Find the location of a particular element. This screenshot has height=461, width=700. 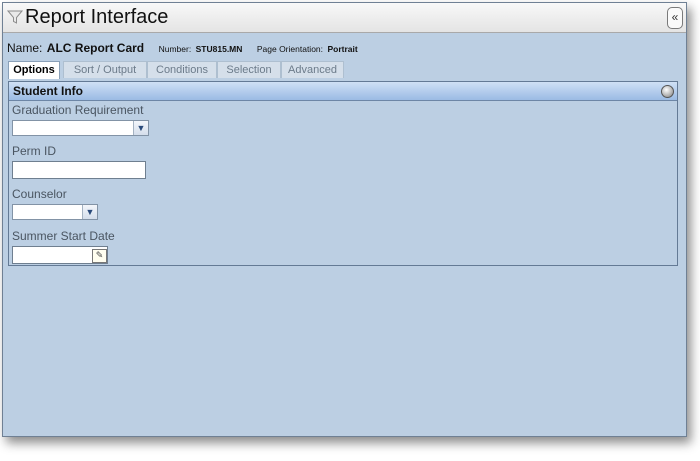

tab-advanced: Advanced is located at coordinates (312, 69).